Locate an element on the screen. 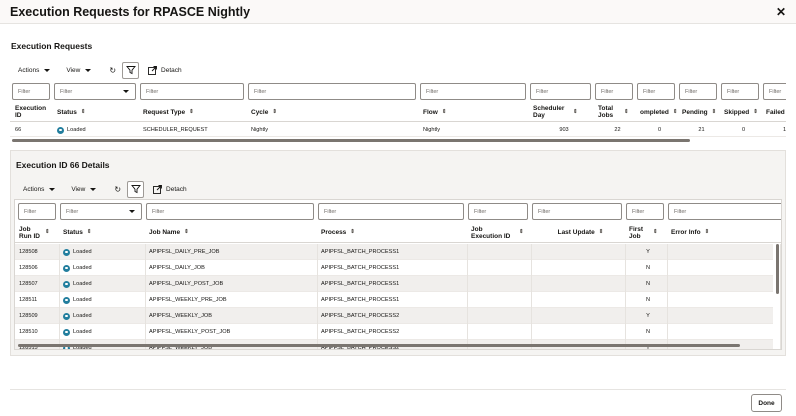 Image resolution: width=796 pixels, height=416 pixels. close-icon: ✕ is located at coordinates (781, 12).